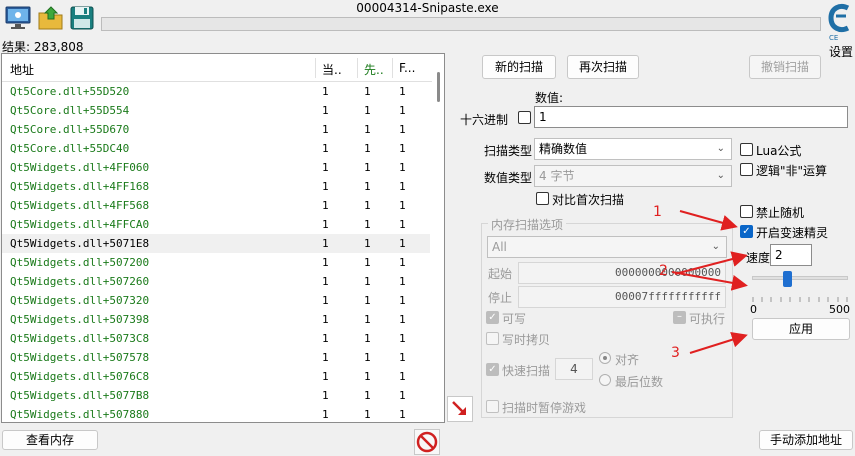 Image resolution: width=855 pixels, height=456 pixels. What do you see at coordinates (709, 282) in the screenshot?
I see `annotation-arrows` at bounding box center [709, 282].